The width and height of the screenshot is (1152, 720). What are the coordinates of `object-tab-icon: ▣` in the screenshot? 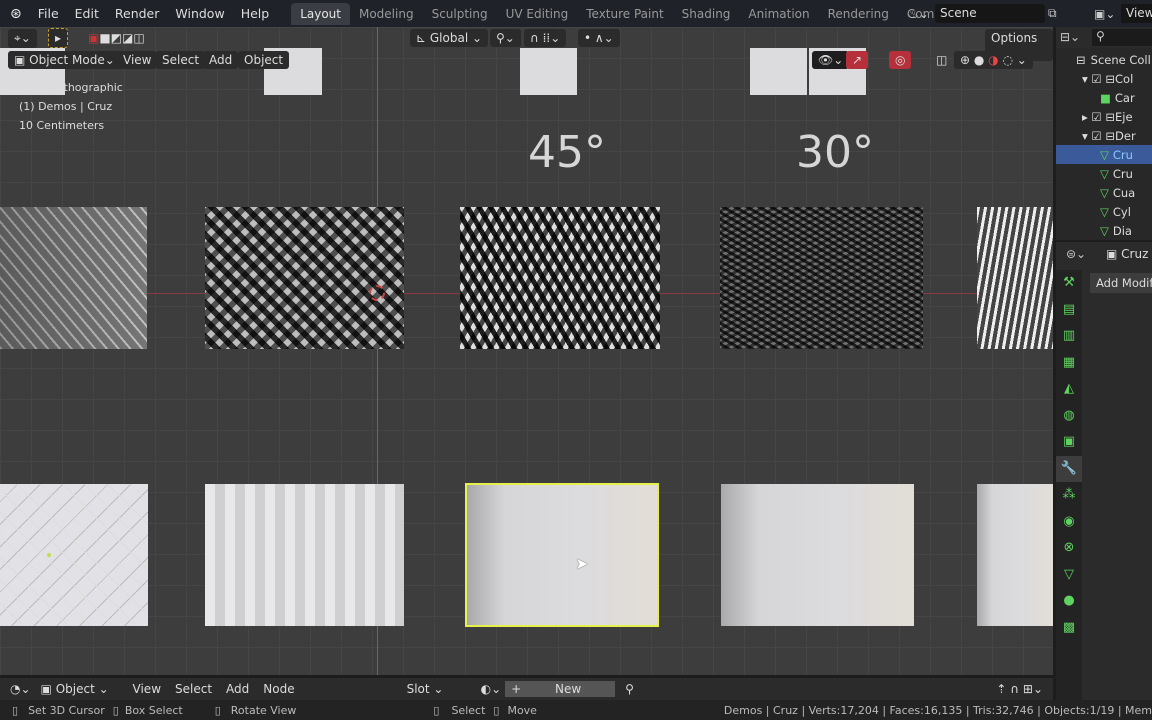 It's located at (1069, 442).